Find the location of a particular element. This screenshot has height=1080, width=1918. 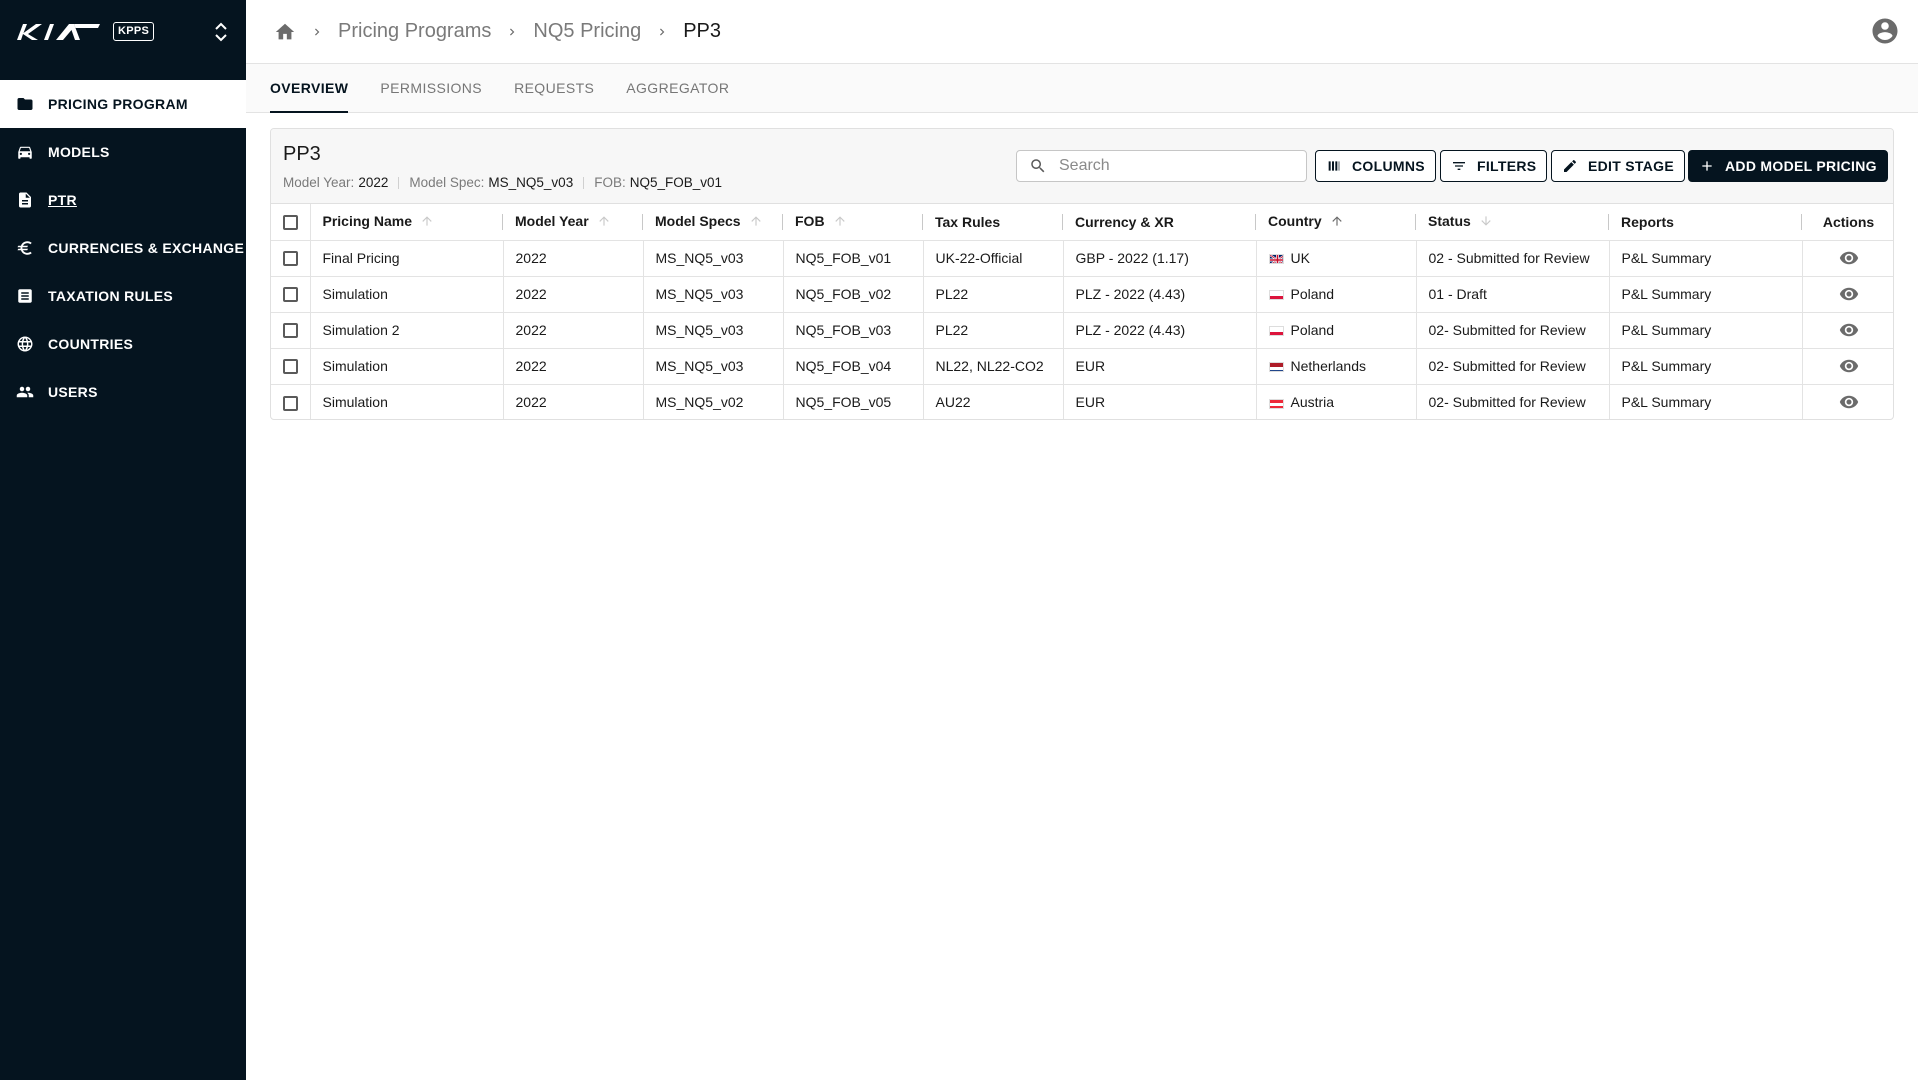

chevron-right-icon is located at coordinates (662, 32).